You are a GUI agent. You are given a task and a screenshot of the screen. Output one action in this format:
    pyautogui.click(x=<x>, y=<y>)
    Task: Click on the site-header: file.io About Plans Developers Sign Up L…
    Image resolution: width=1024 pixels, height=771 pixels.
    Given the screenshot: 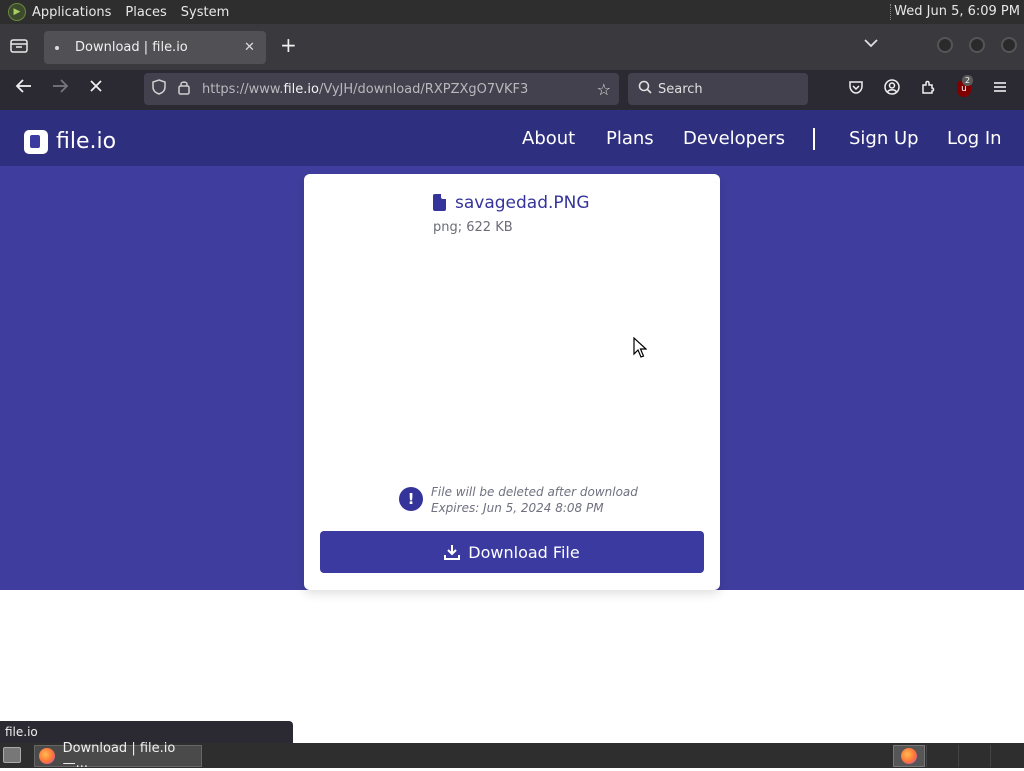 What is the action you would take?
    pyautogui.click(x=512, y=138)
    